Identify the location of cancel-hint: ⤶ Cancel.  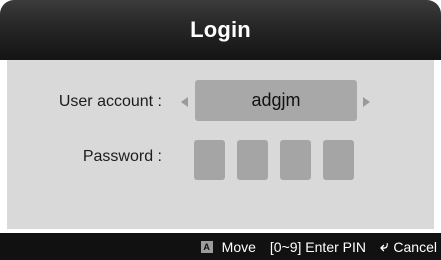
(408, 247).